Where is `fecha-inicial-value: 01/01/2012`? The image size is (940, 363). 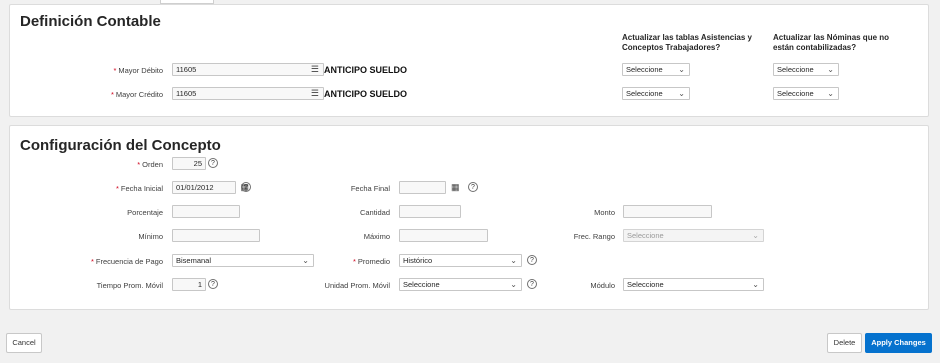 fecha-inicial-value: 01/01/2012 is located at coordinates (195, 187).